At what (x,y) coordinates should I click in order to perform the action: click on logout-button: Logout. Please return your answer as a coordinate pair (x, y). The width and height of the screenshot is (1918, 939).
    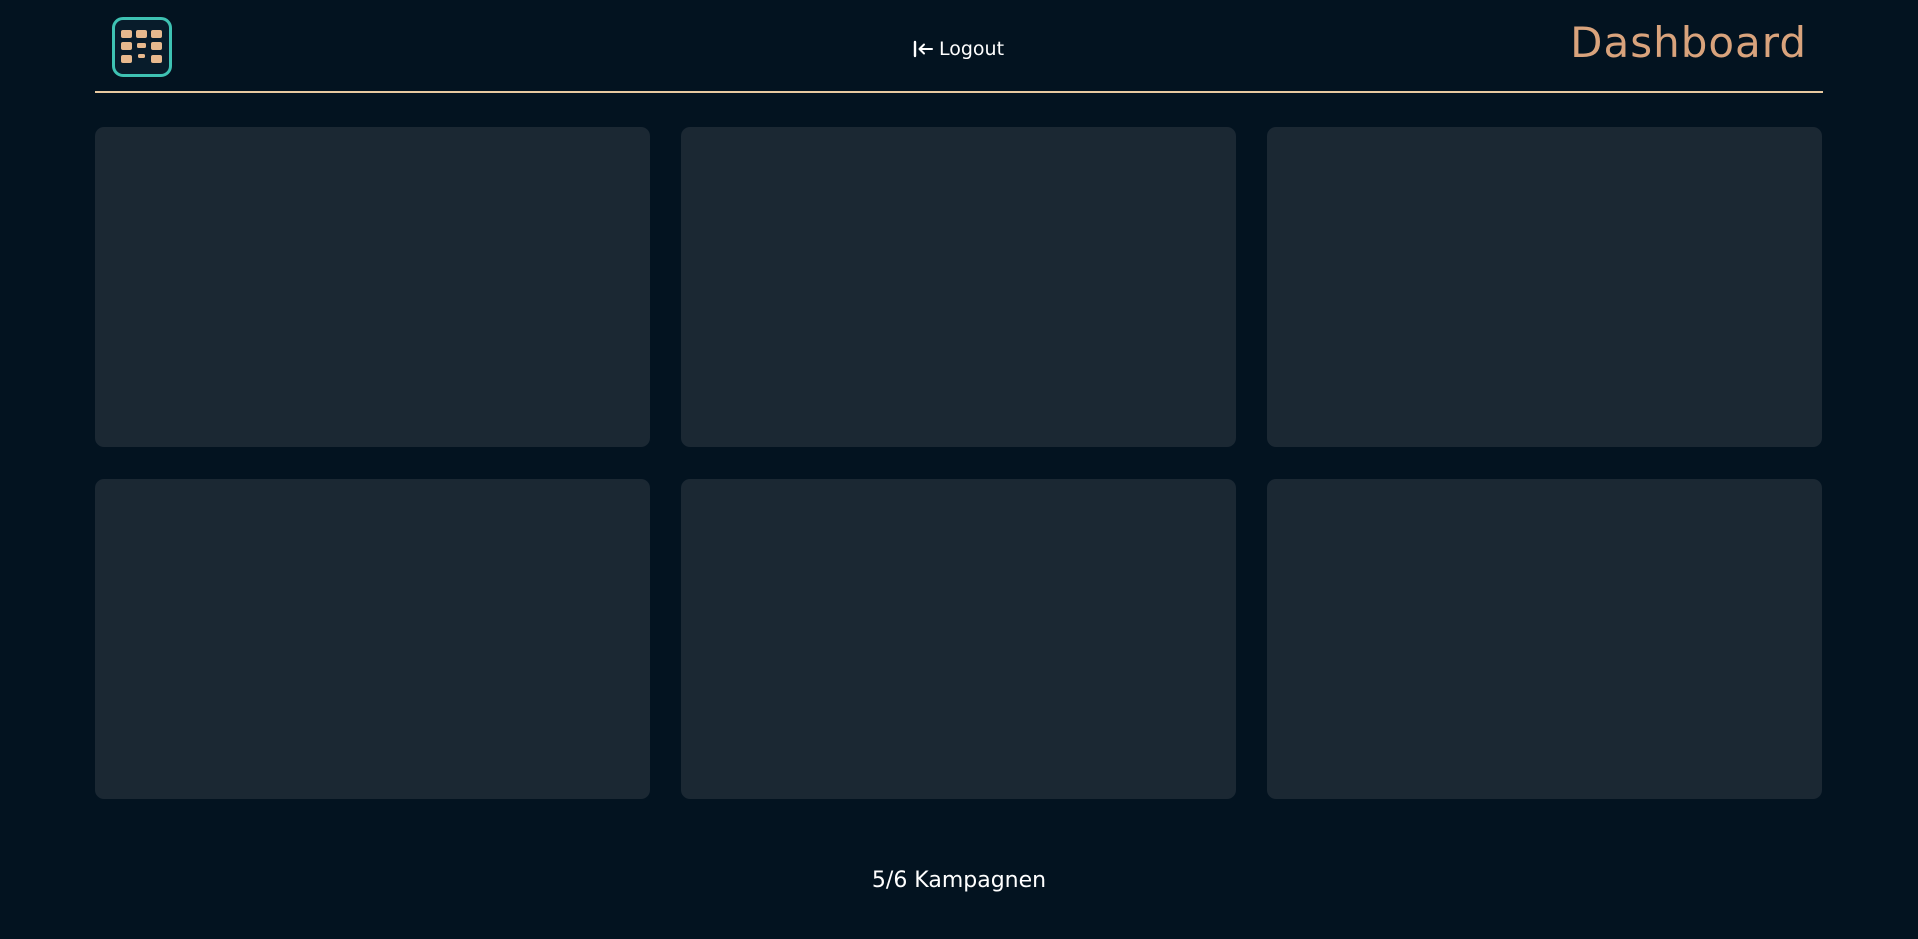
    Looking at the image, I should click on (958, 49).